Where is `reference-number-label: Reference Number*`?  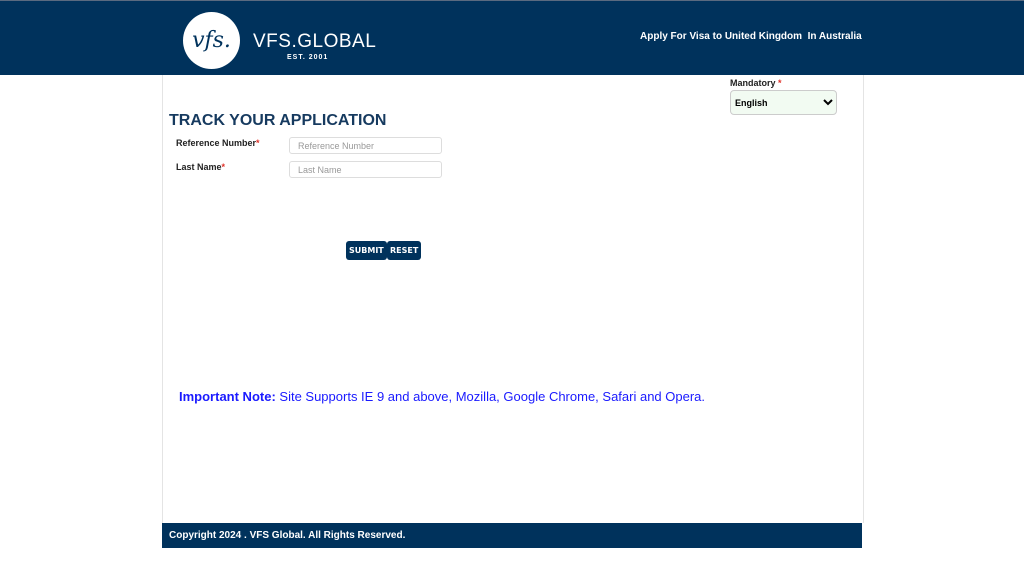 reference-number-label: Reference Number* is located at coordinates (218, 143).